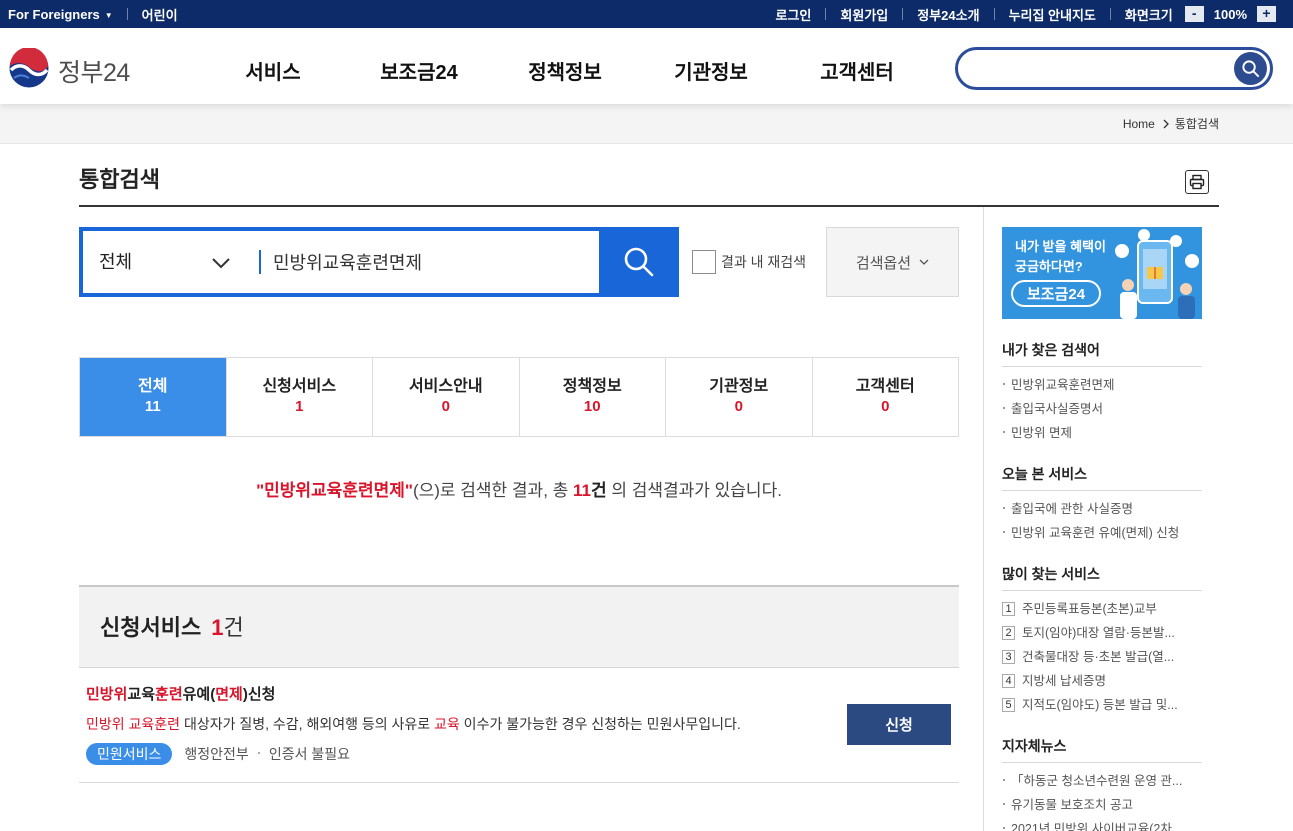  I want to click on viewed-service-item: 민방위 교육훈련 유예(면제) 신청, so click(1102, 533).